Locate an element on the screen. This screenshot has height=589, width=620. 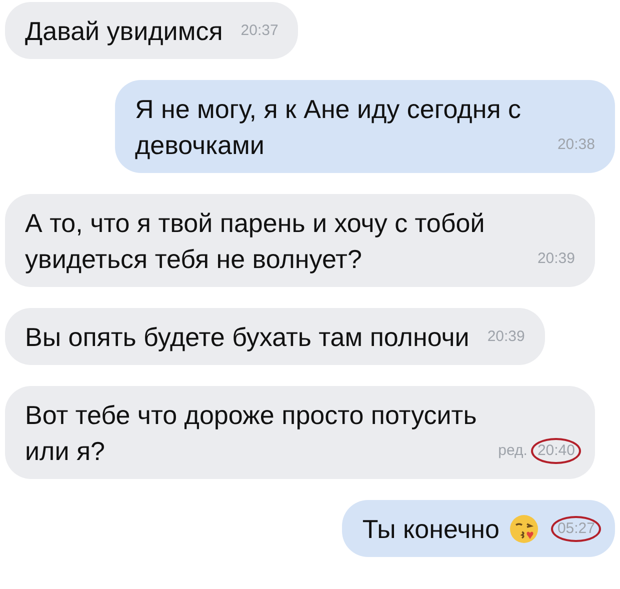
message-time: 20:37 is located at coordinates (260, 31).